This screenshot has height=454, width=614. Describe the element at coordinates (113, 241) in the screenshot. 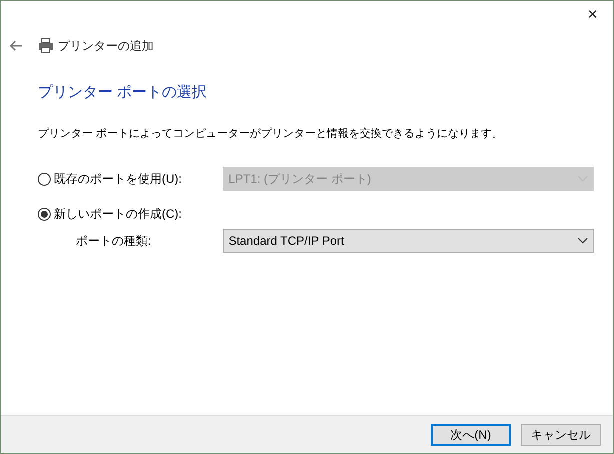

I see `field-label: ポートの種類:` at that location.